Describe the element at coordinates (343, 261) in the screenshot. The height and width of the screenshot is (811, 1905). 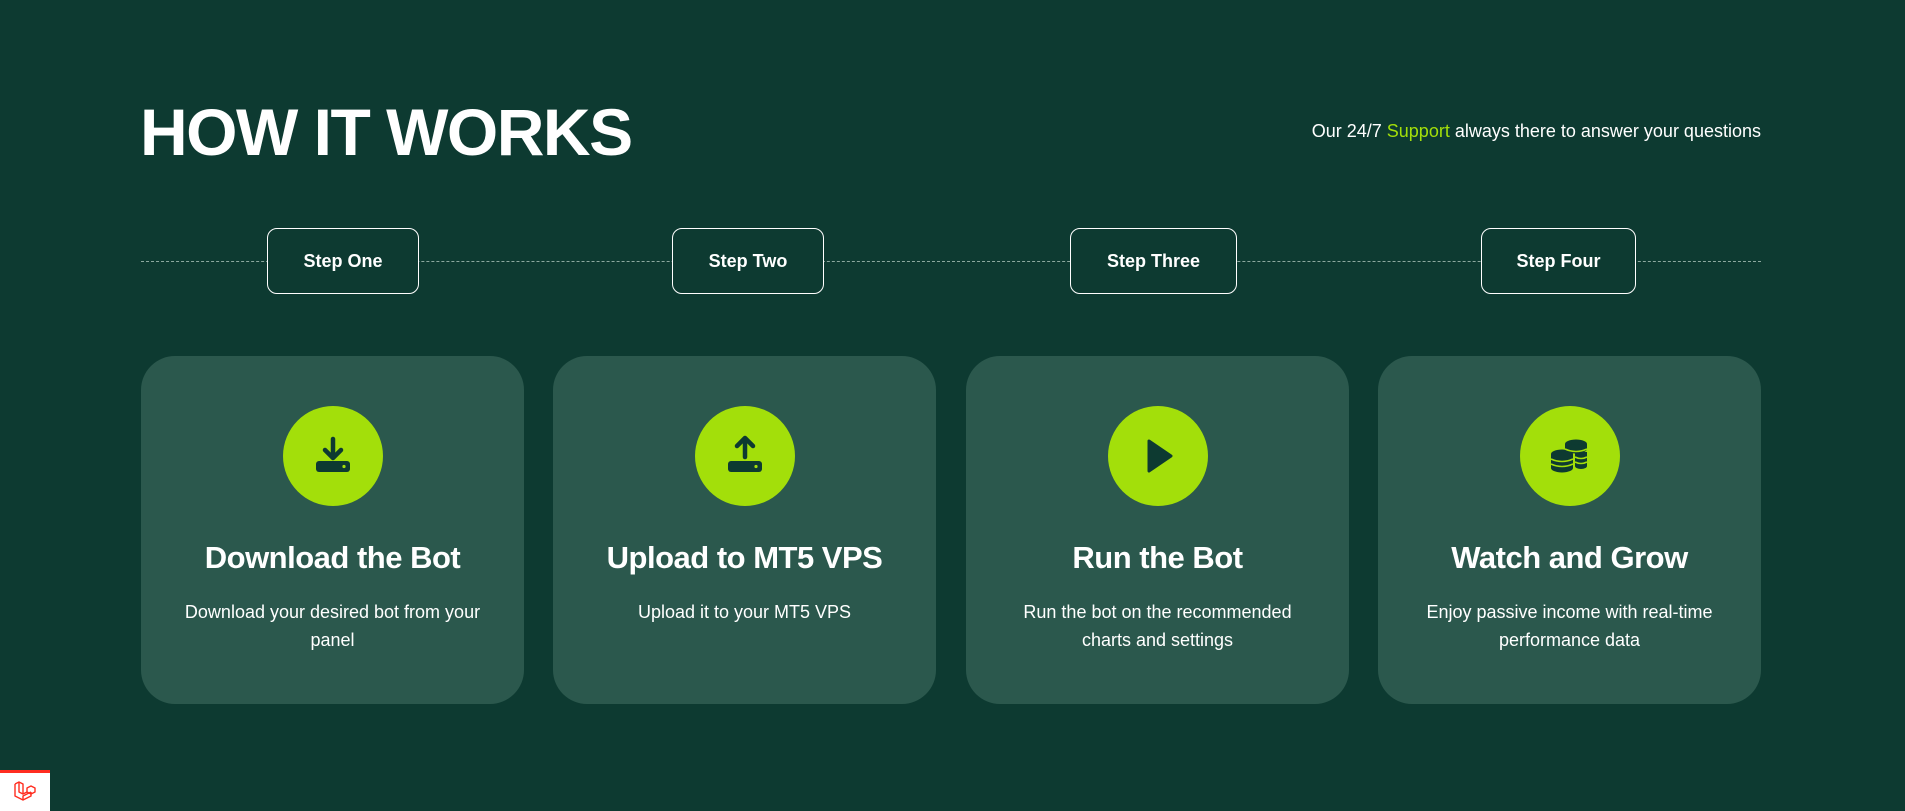
I see `step-one-pill: Step One` at that location.